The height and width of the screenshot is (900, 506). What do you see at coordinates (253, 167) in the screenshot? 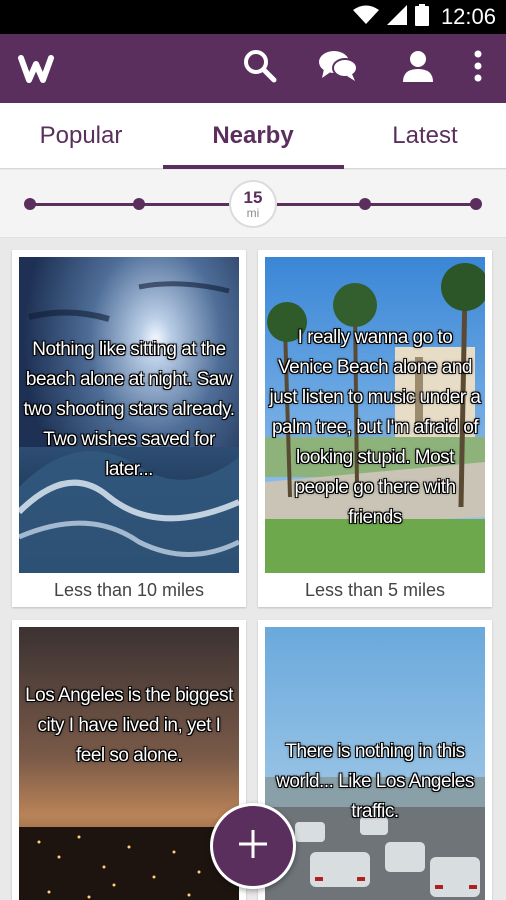
I see `tab-selected-indicator` at bounding box center [253, 167].